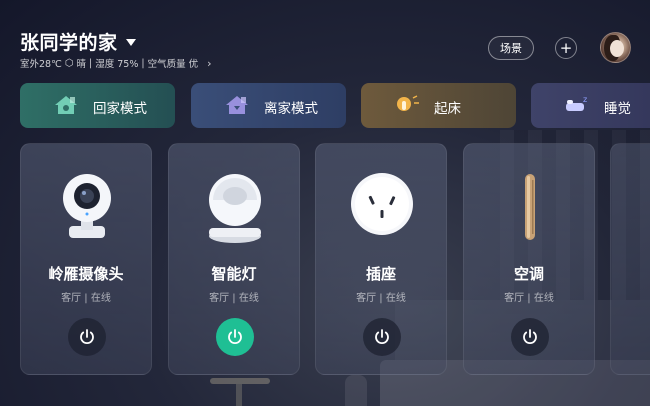 This screenshot has width=650, height=406. Describe the element at coordinates (617, 109) in the screenshot. I see `mode-label: 睡觉` at that location.